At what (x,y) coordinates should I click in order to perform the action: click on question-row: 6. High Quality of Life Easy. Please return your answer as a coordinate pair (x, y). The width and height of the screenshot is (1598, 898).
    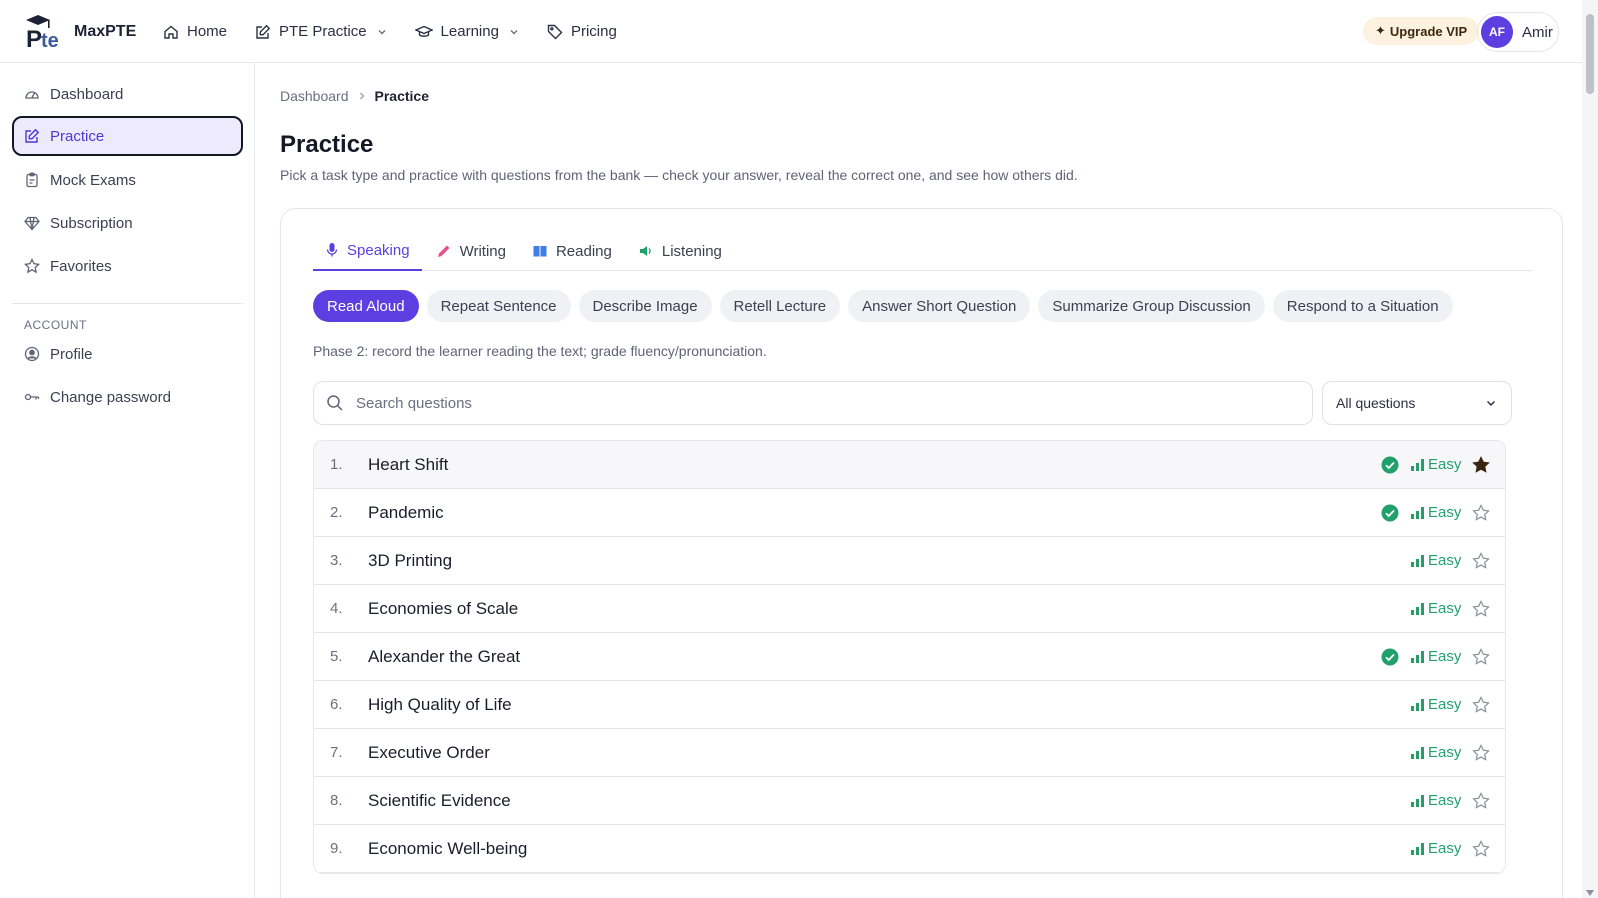
    Looking at the image, I should click on (909, 705).